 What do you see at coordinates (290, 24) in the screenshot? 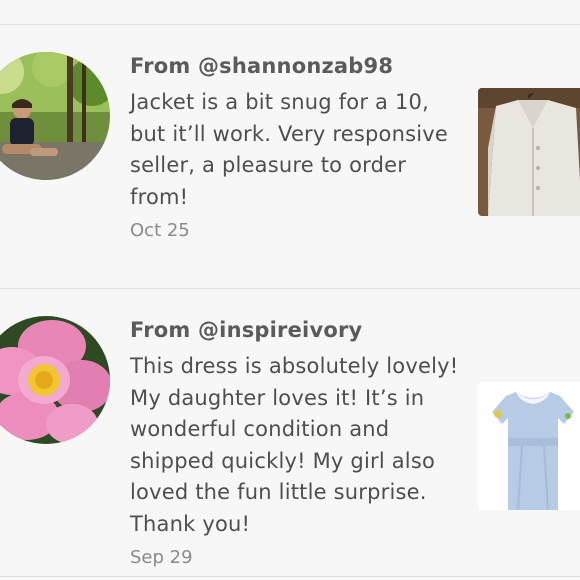
I see `top-divider` at bounding box center [290, 24].